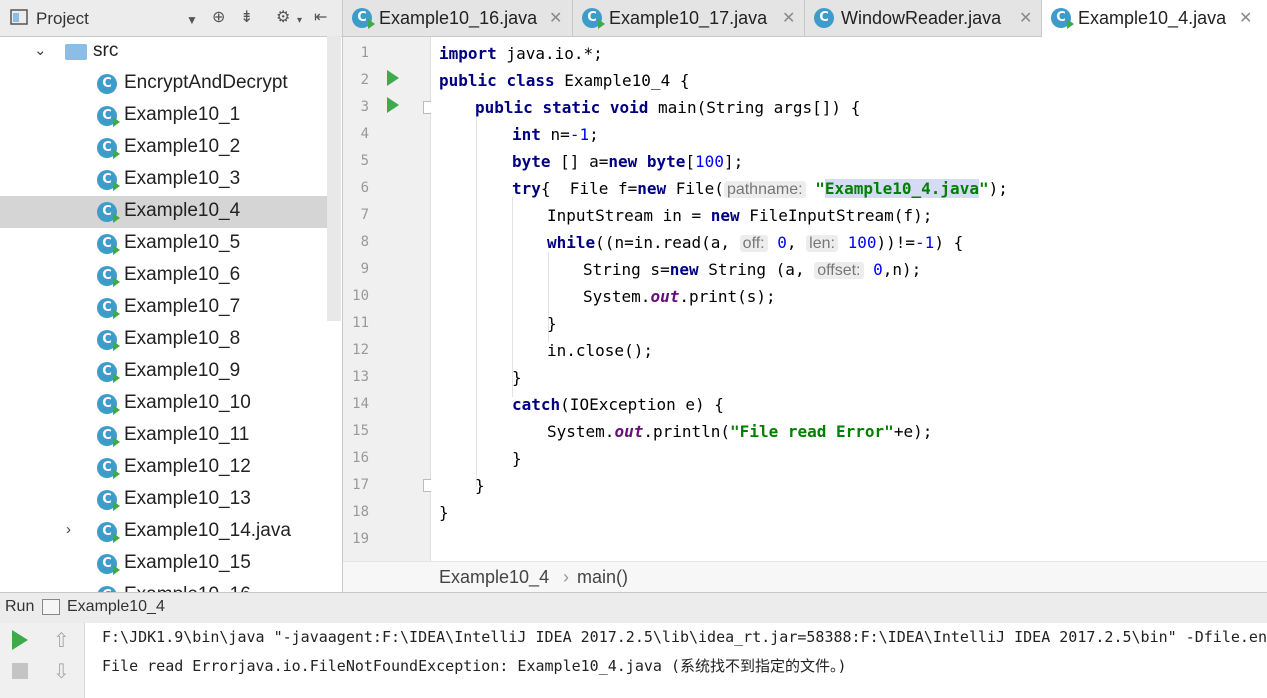 This screenshot has height=698, width=1267. What do you see at coordinates (740, 215) in the screenshot?
I see `code-line-7: InputStream in = new FileInputStream(f);` at bounding box center [740, 215].